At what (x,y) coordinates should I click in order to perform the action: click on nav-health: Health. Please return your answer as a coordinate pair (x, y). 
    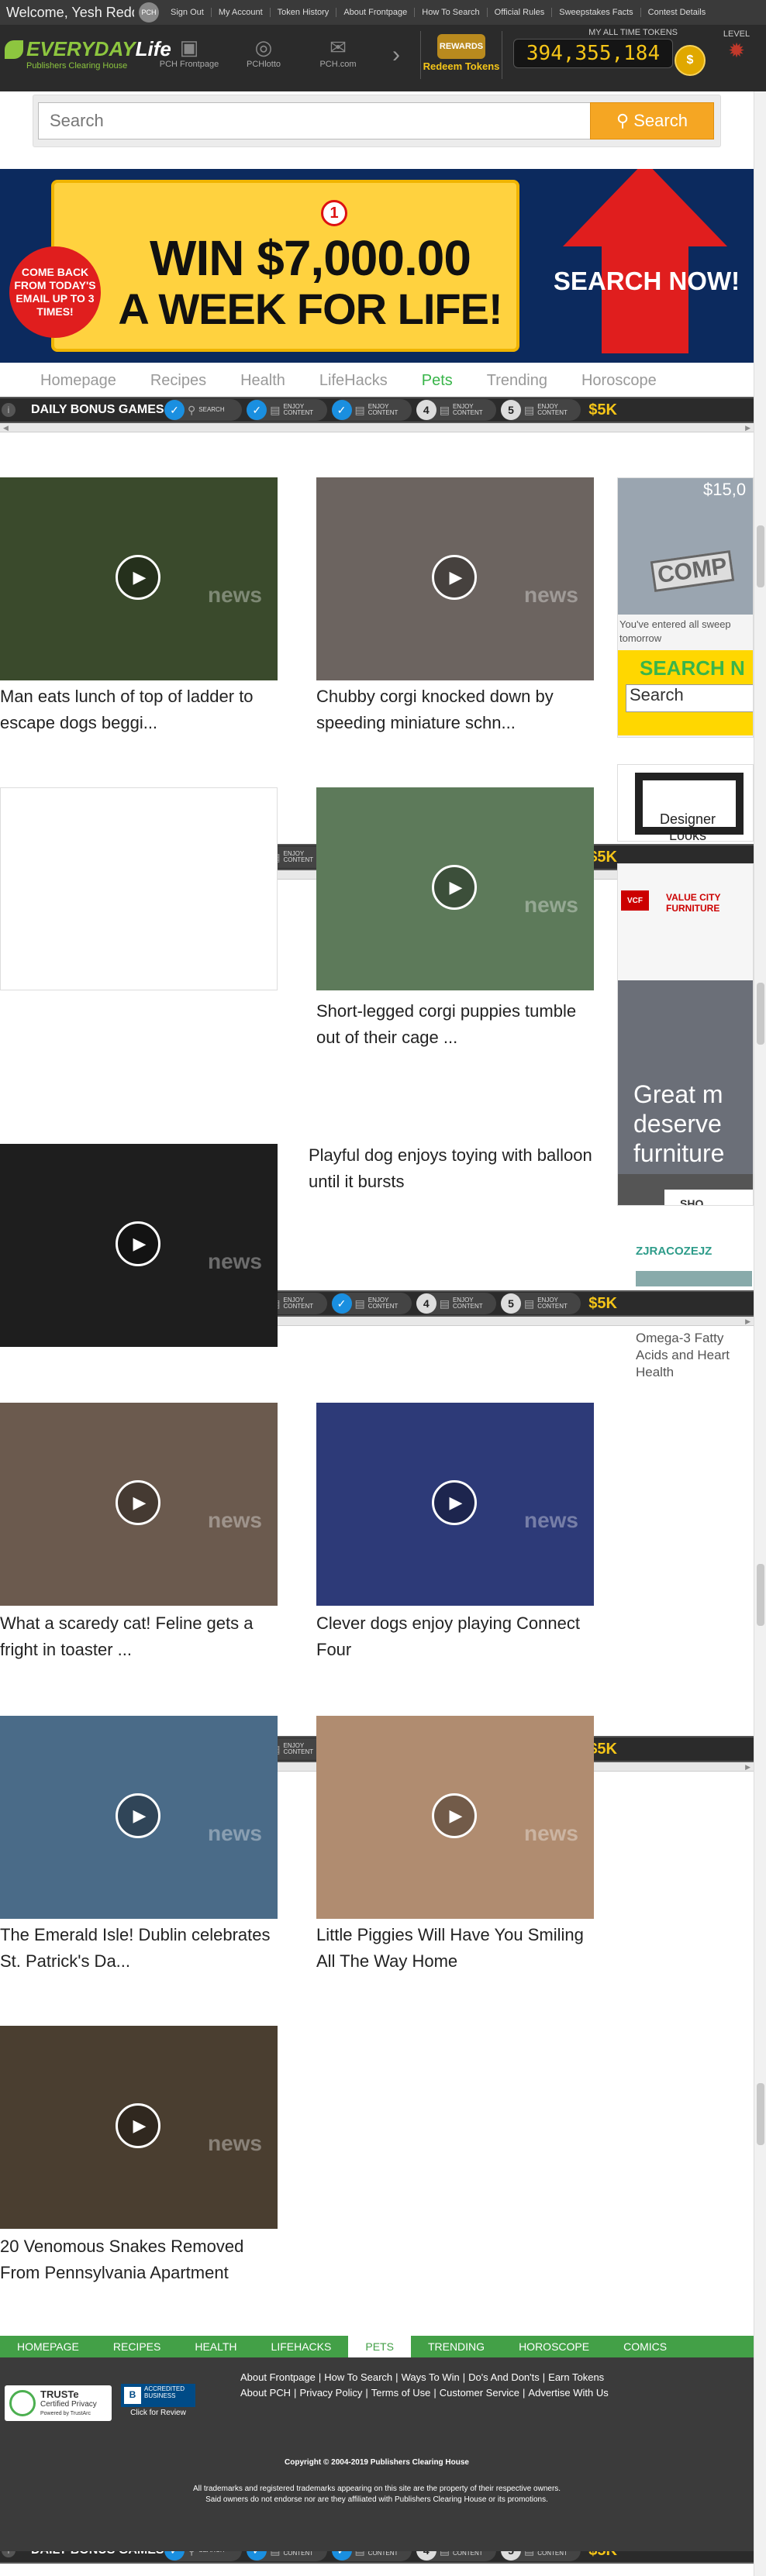
    Looking at the image, I should click on (262, 385).